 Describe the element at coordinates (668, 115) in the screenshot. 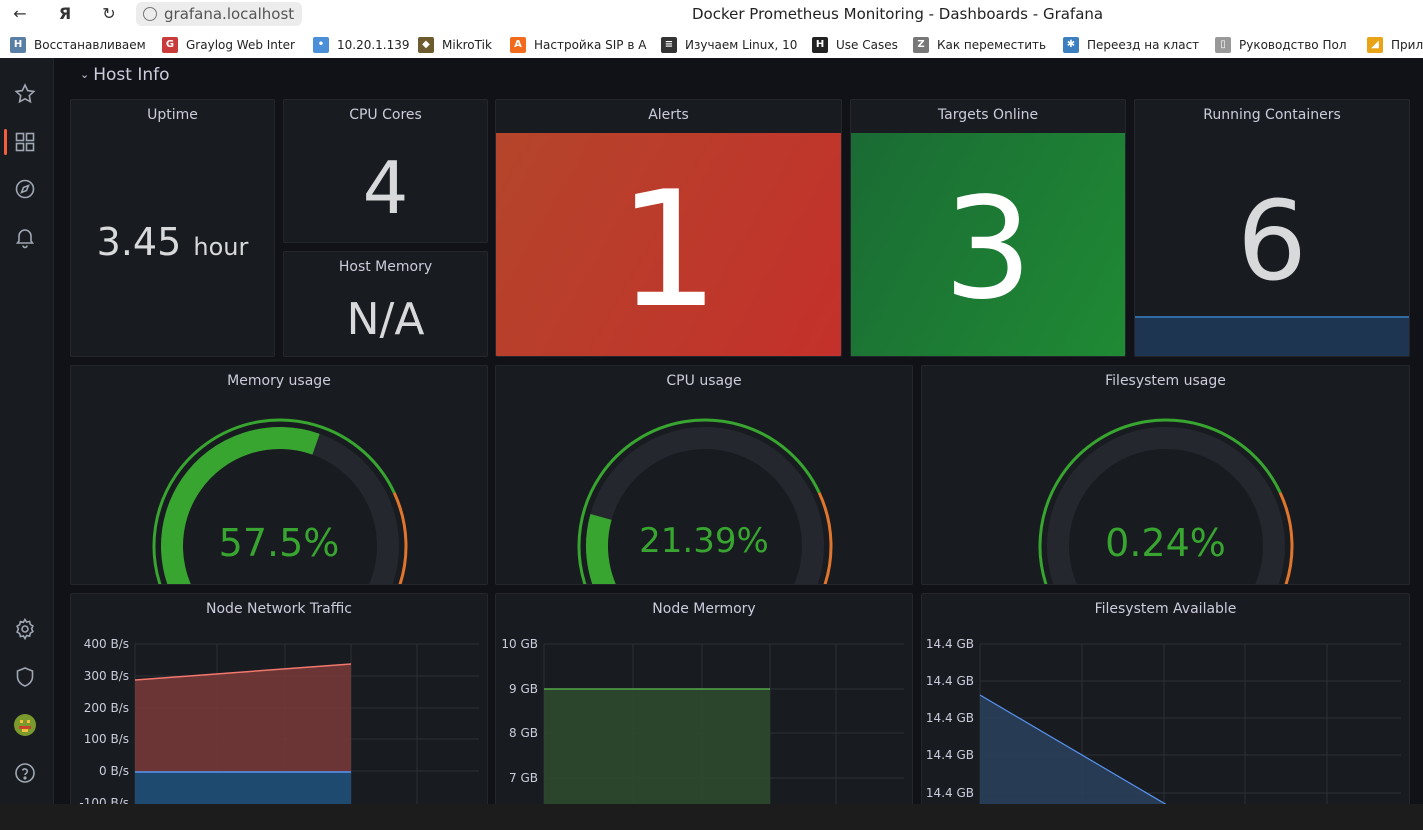

I see `panel-title: Alerts` at that location.